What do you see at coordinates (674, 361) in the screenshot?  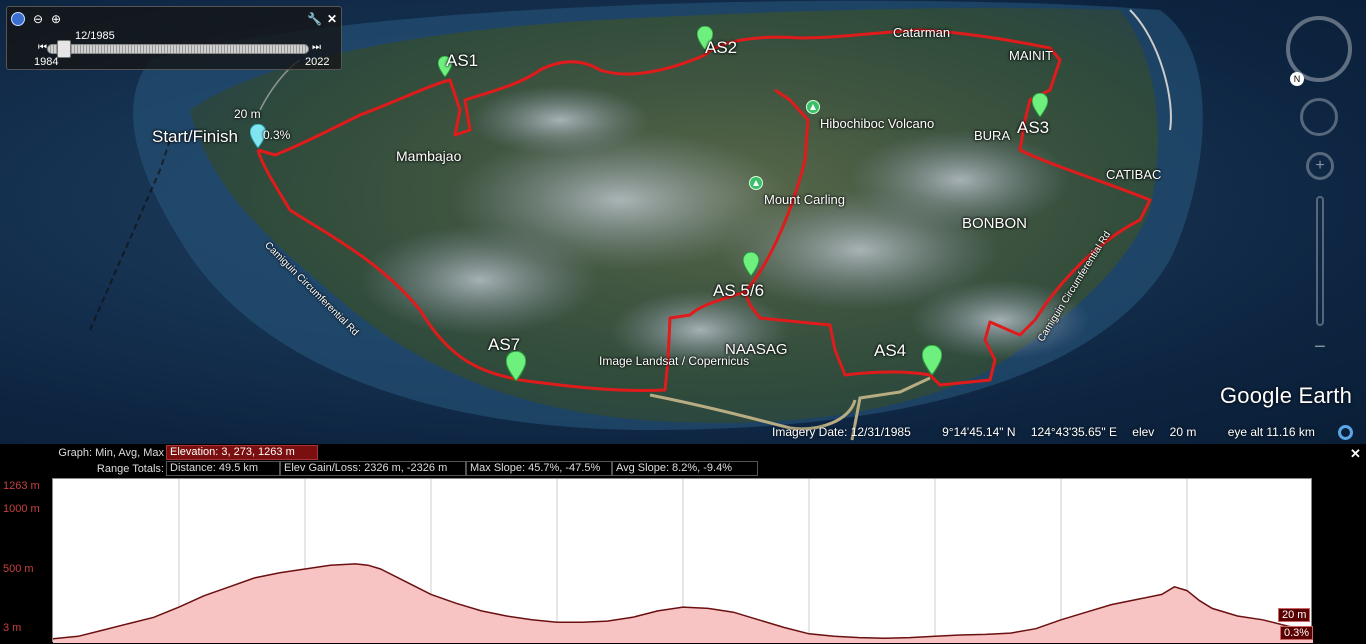 I see `imagery-credit: Image Landsat / Copernicus` at bounding box center [674, 361].